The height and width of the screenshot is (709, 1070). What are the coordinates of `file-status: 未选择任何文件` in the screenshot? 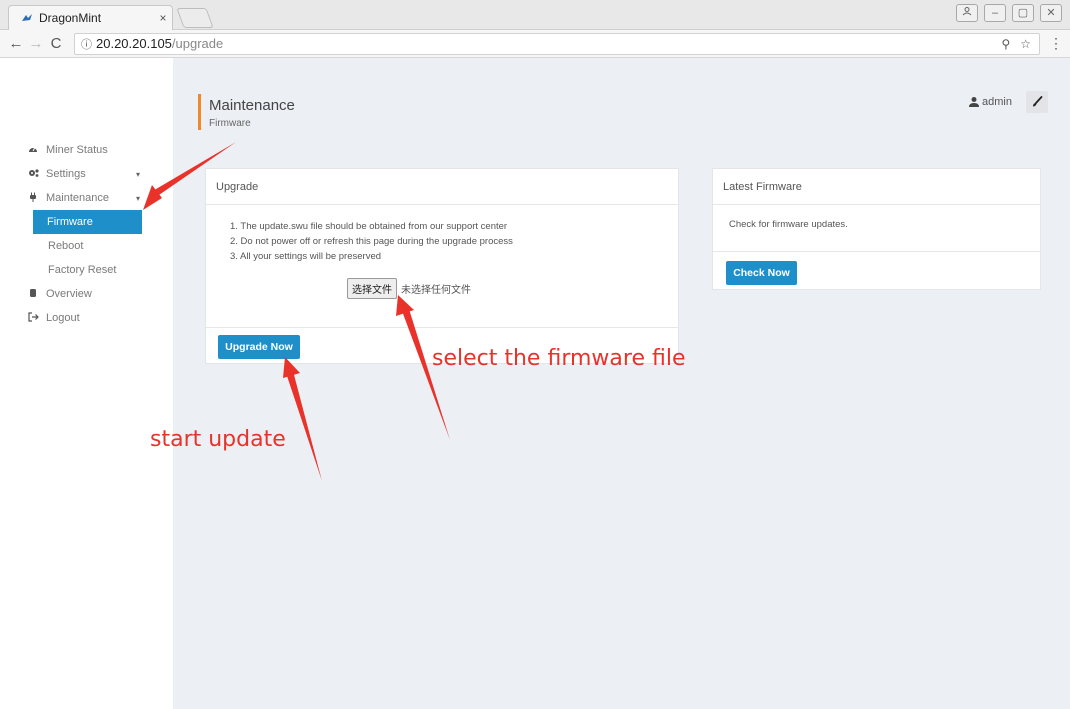 It's located at (436, 290).